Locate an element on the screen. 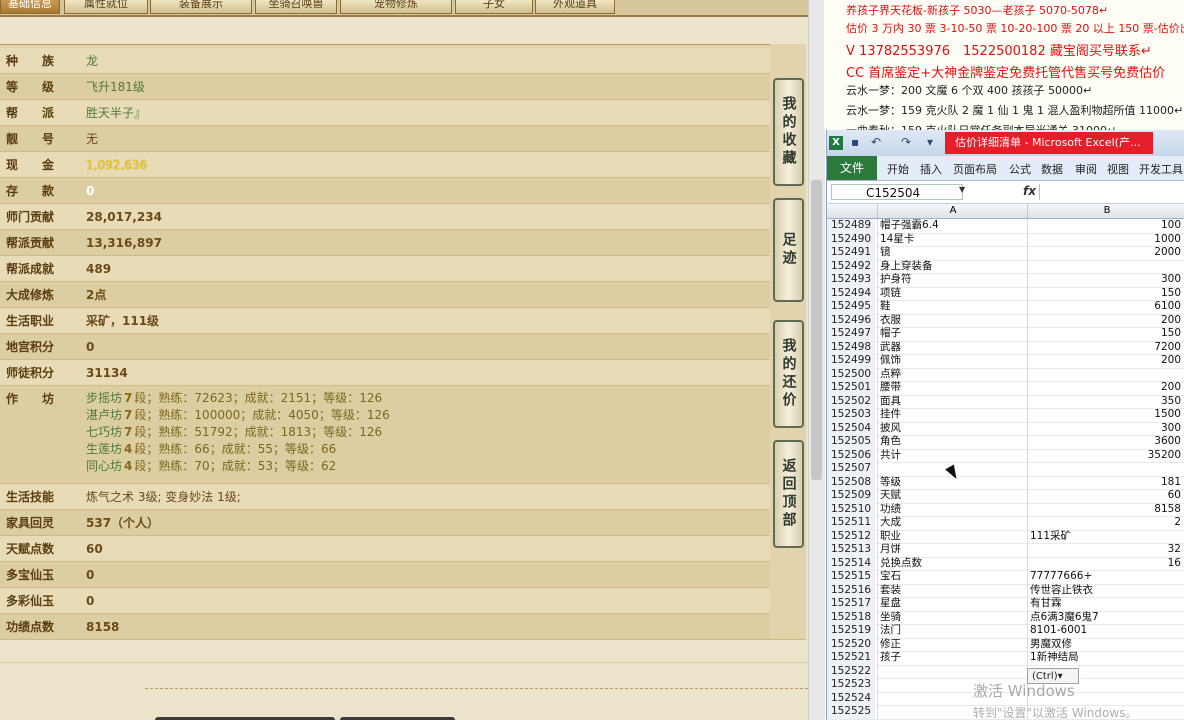 The height and width of the screenshot is (720, 1184). cell-a: 衣服 is located at coordinates (953, 320).